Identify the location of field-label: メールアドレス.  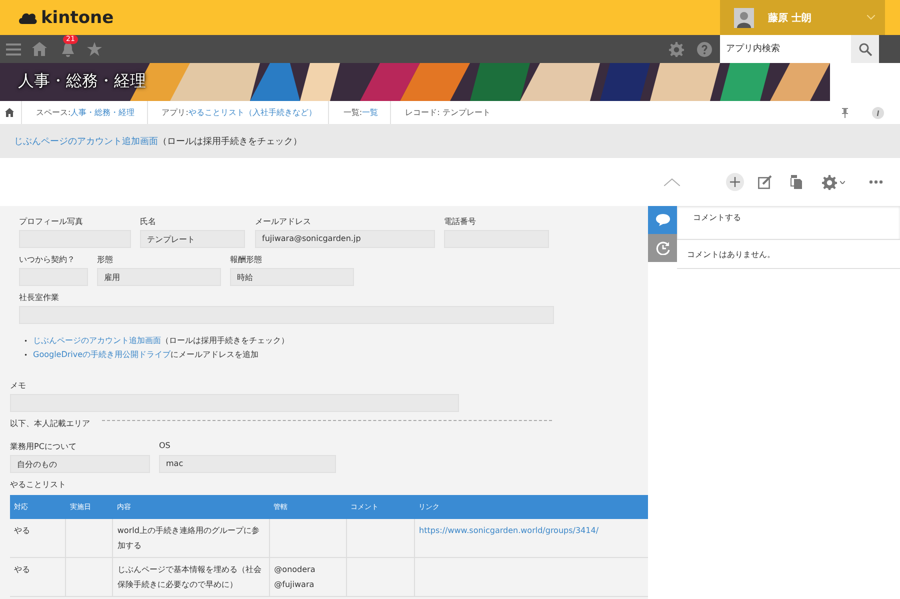
(283, 222).